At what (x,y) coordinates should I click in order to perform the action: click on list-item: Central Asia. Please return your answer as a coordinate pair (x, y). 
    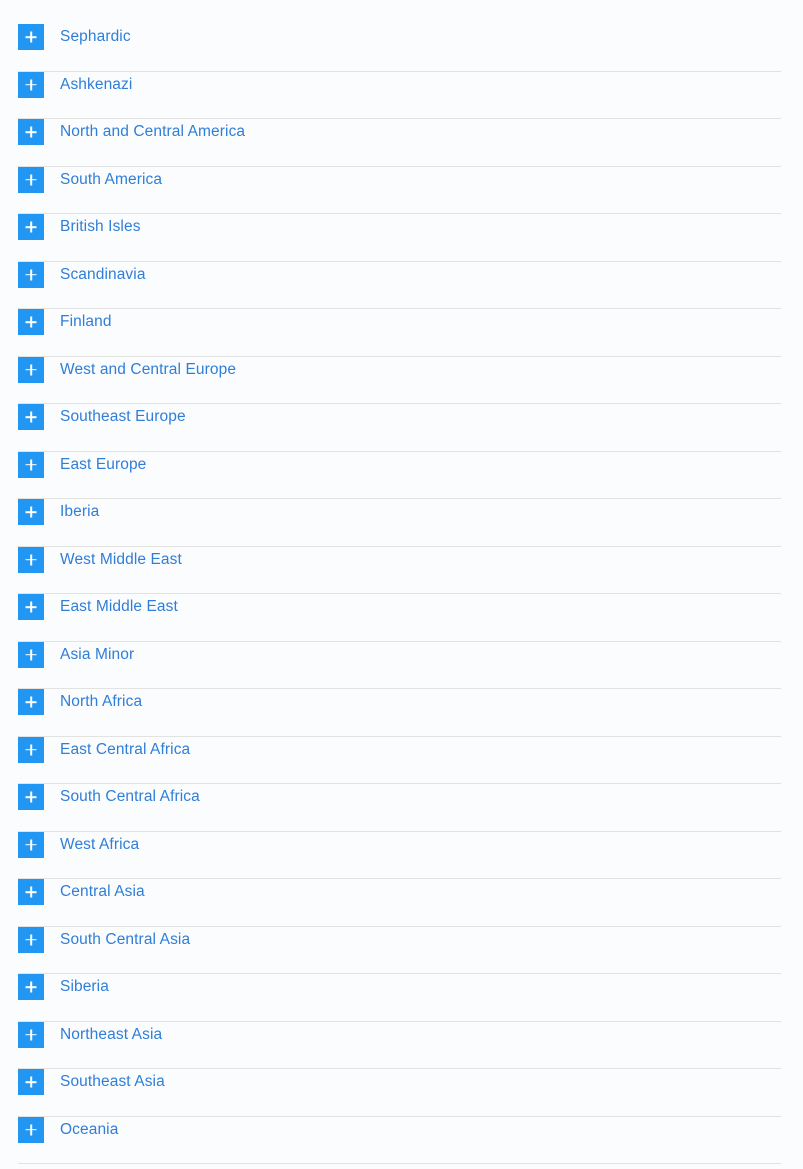
    Looking at the image, I should click on (401, 903).